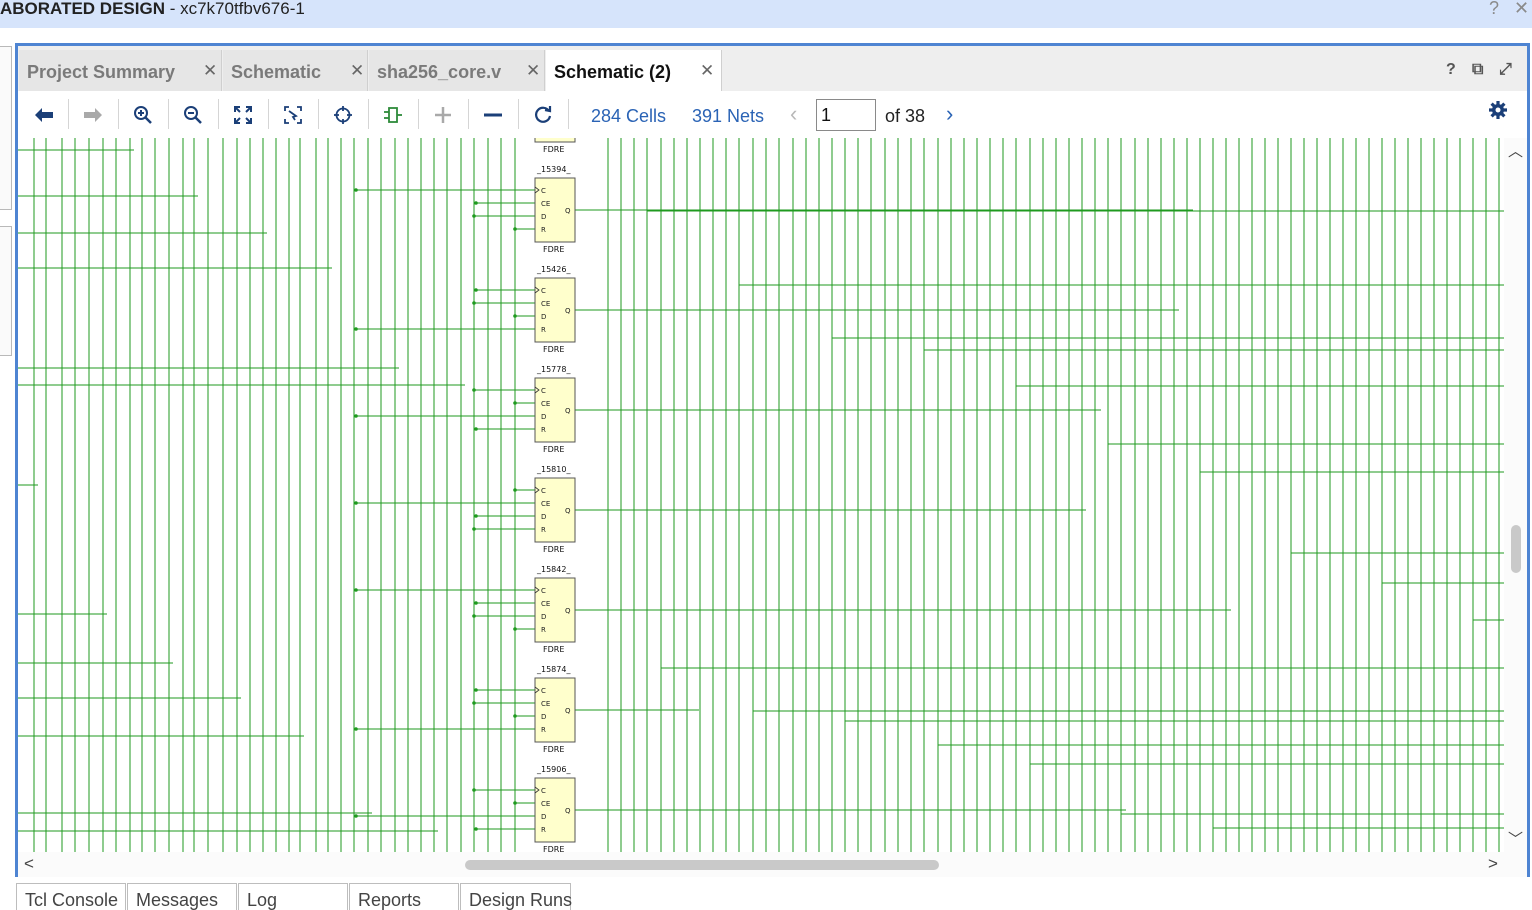 This screenshot has width=1532, height=910. What do you see at coordinates (1493, 864) in the screenshot?
I see `scroll-right-icon: >` at bounding box center [1493, 864].